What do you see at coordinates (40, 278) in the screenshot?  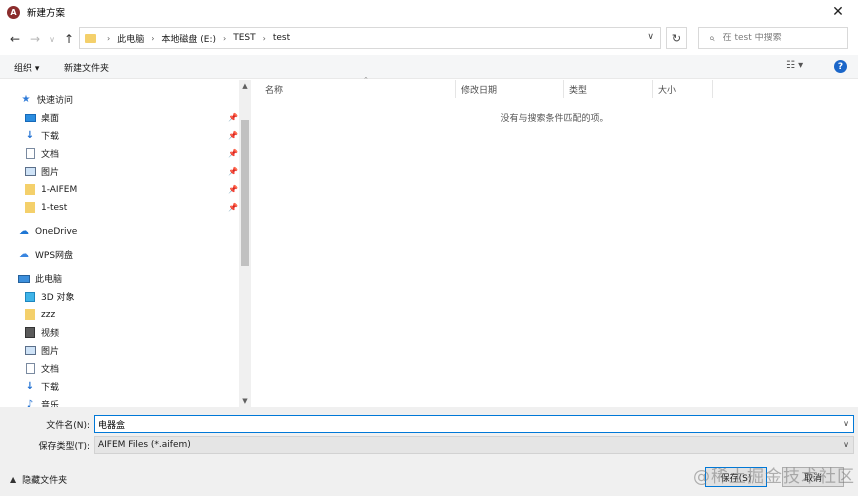 I see `sidebar-item-this-pc: 此电脑` at bounding box center [40, 278].